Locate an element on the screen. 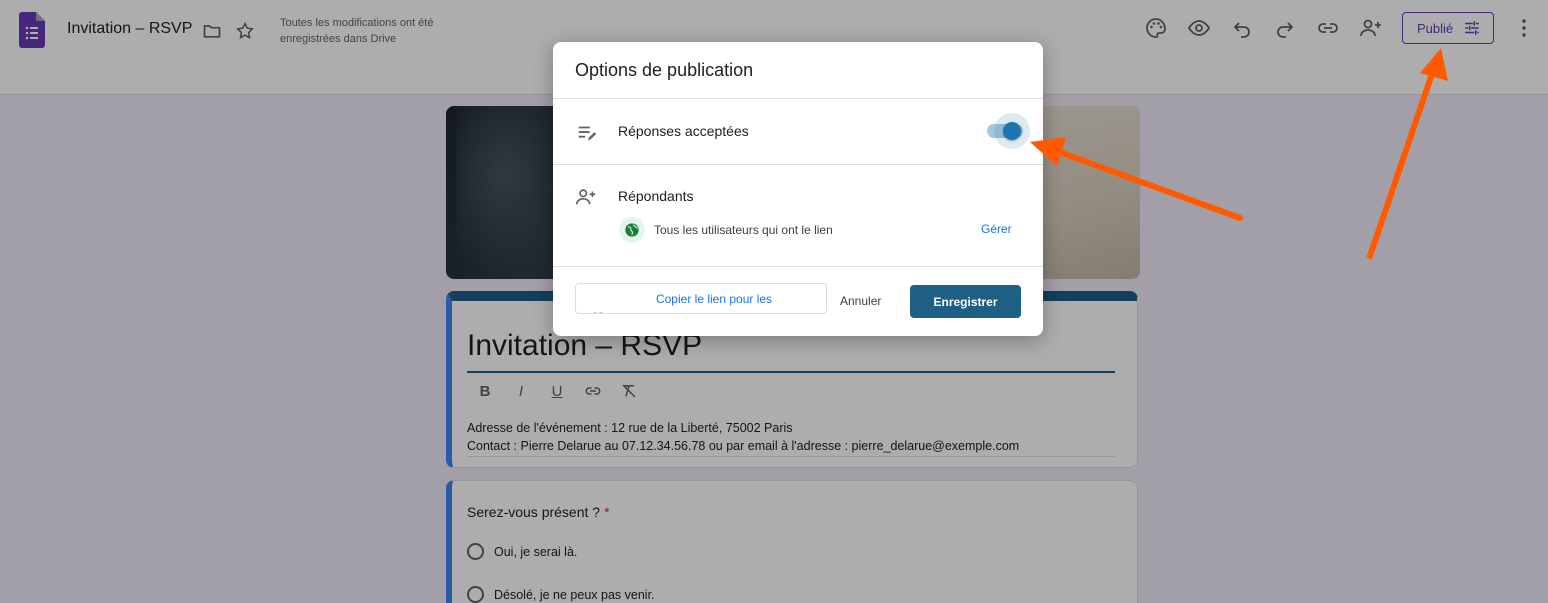  manage-access-link: Gérer is located at coordinates (996, 229).